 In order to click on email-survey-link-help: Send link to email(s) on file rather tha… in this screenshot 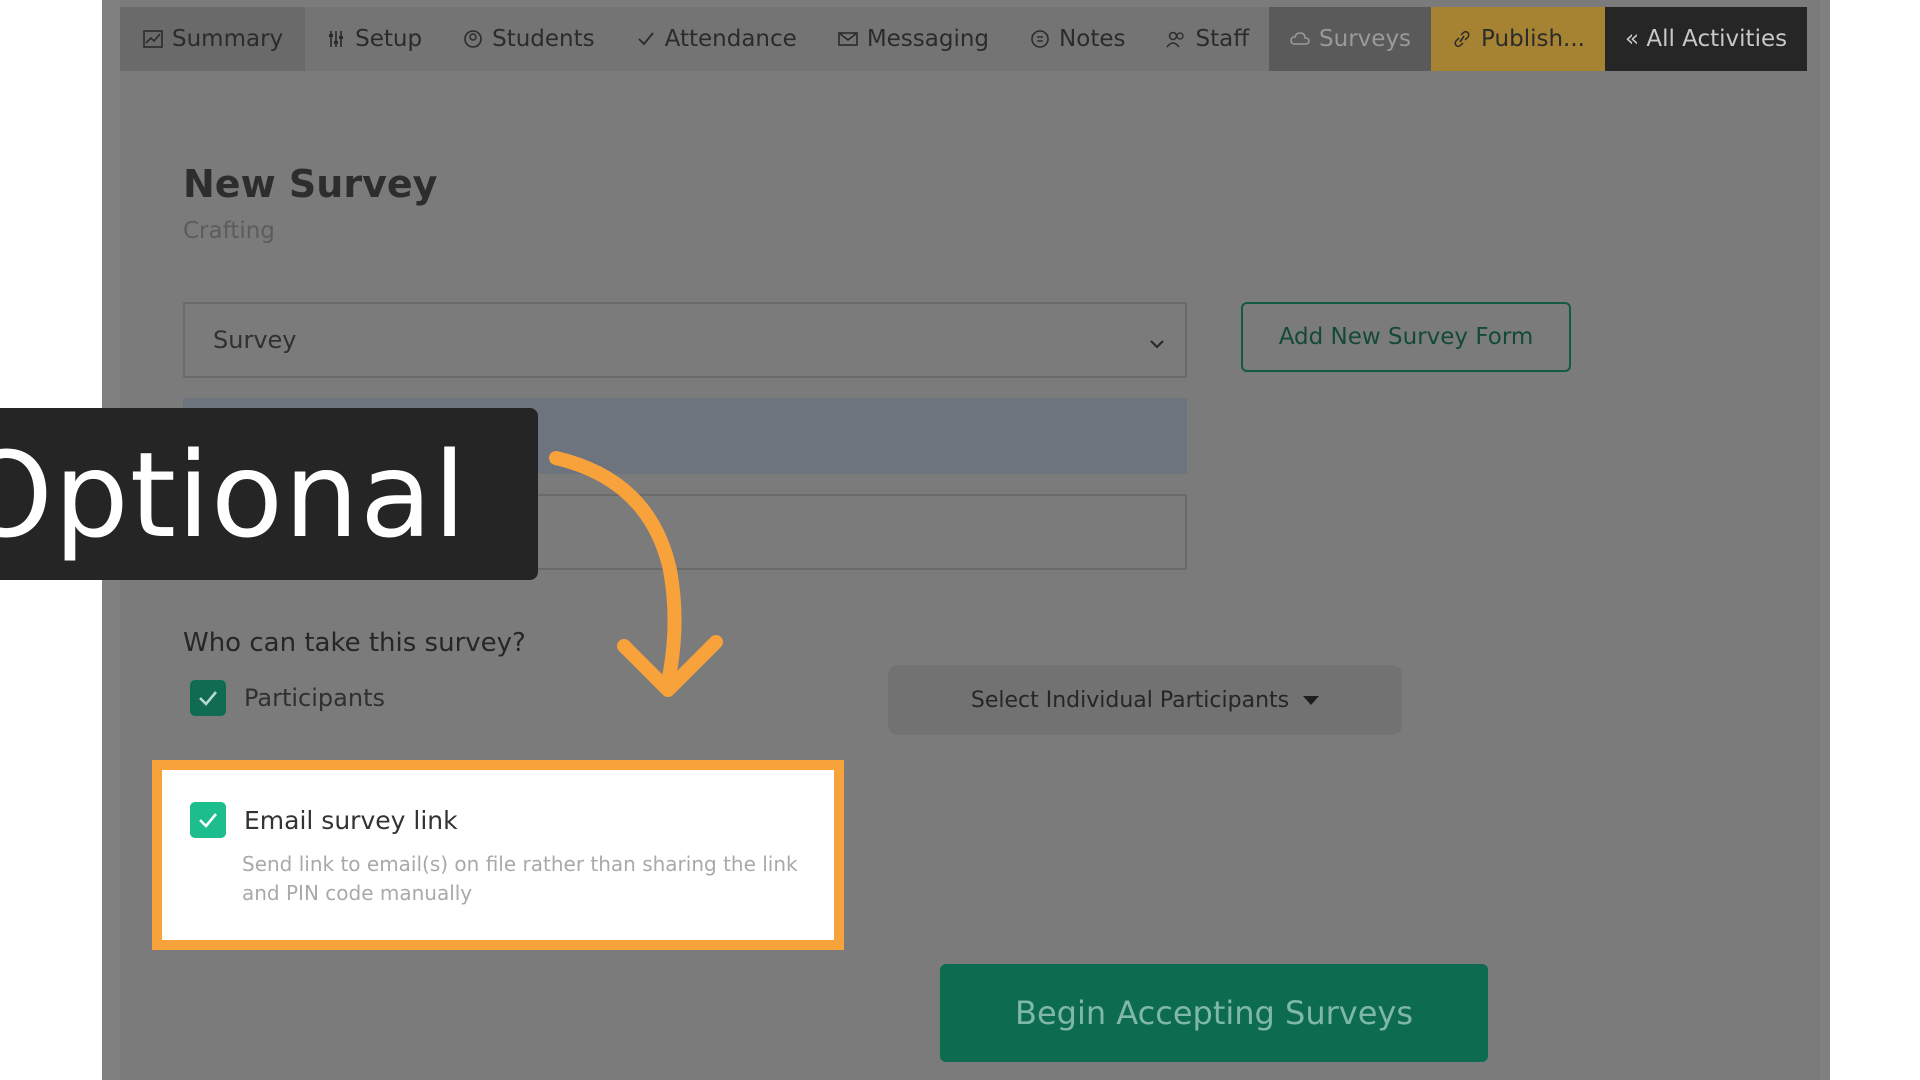, I will do `click(520, 878)`.